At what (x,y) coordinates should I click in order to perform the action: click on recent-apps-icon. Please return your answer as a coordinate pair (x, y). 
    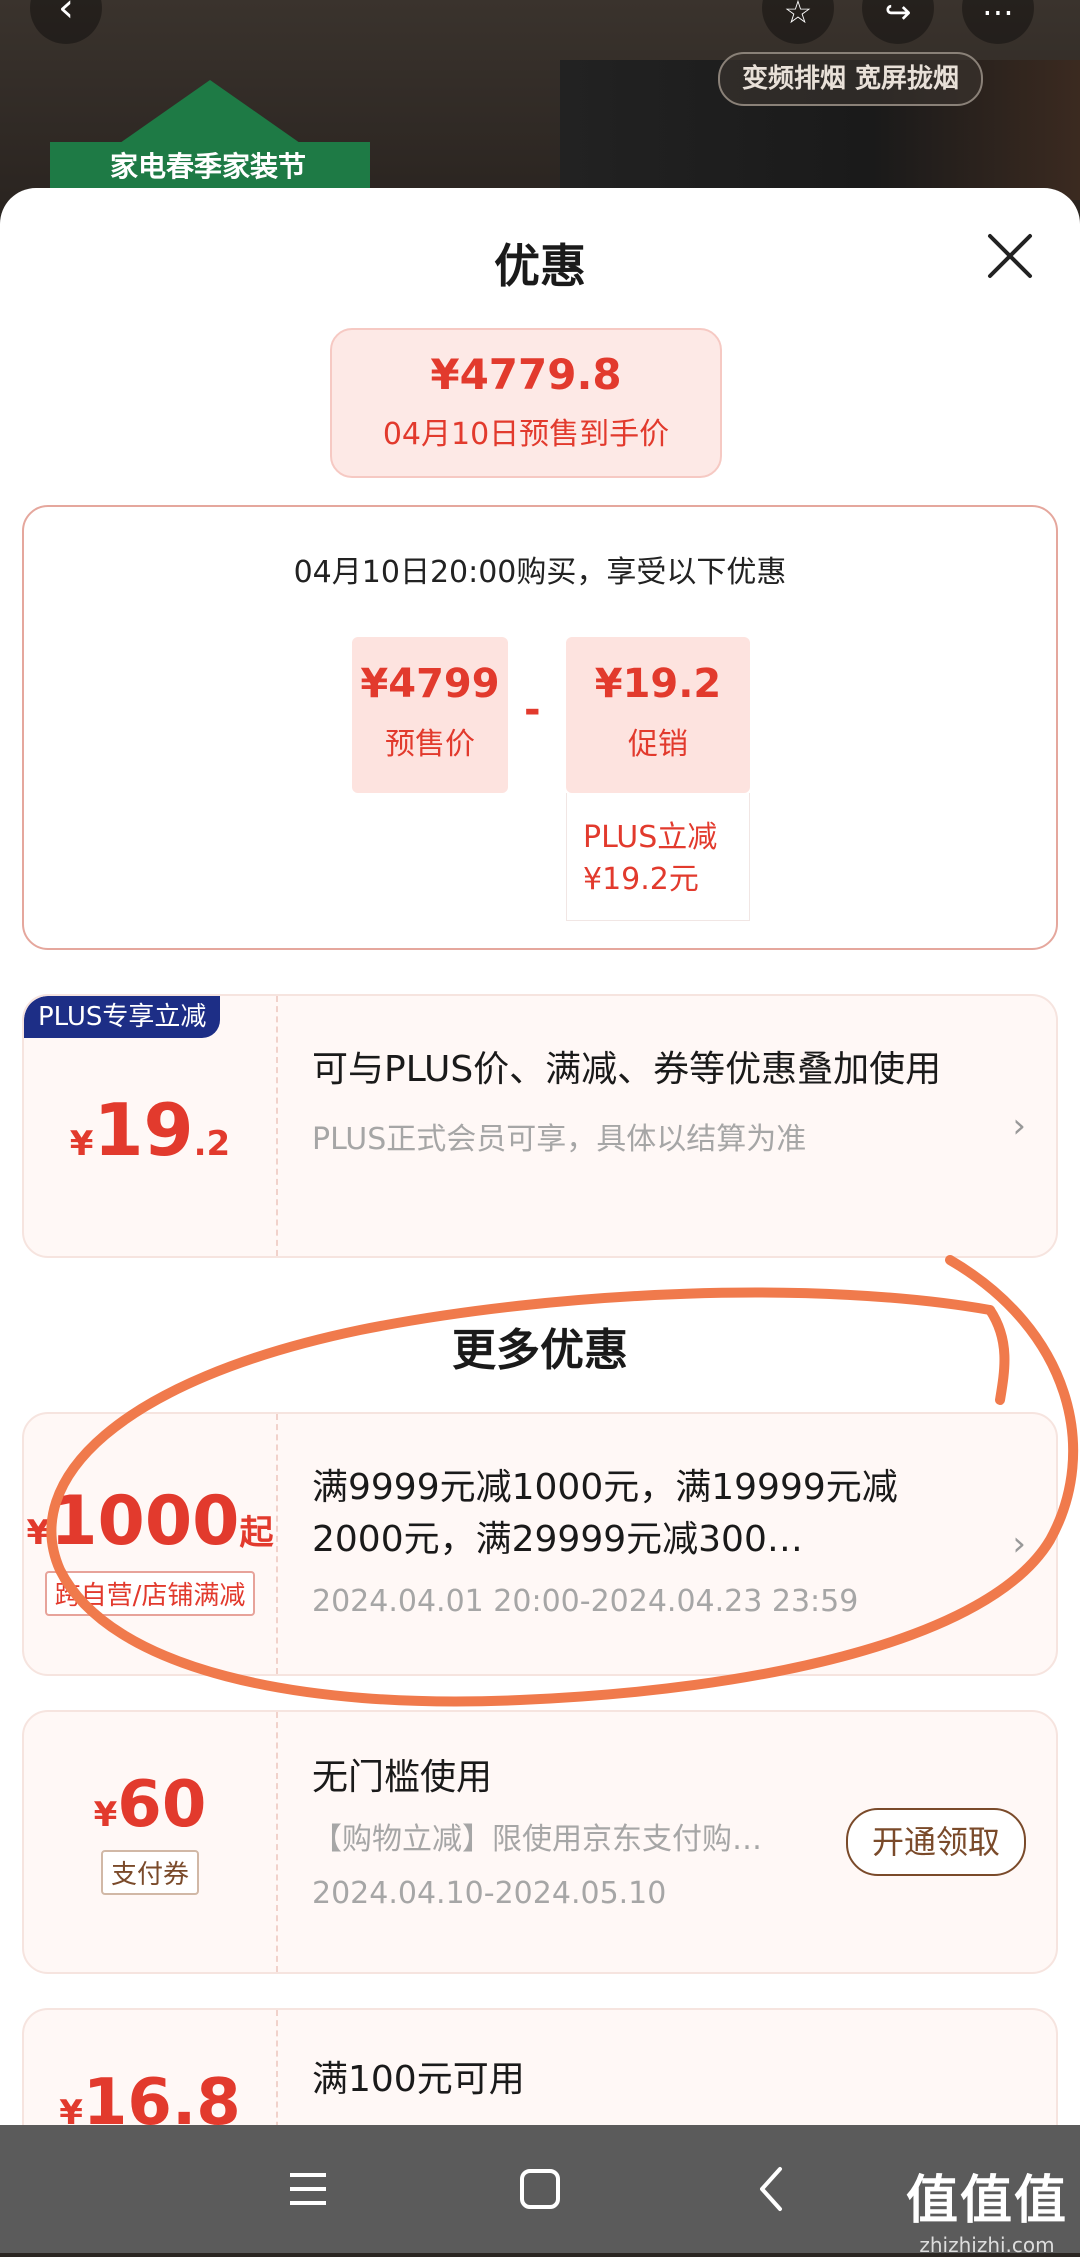
    Looking at the image, I should click on (308, 2189).